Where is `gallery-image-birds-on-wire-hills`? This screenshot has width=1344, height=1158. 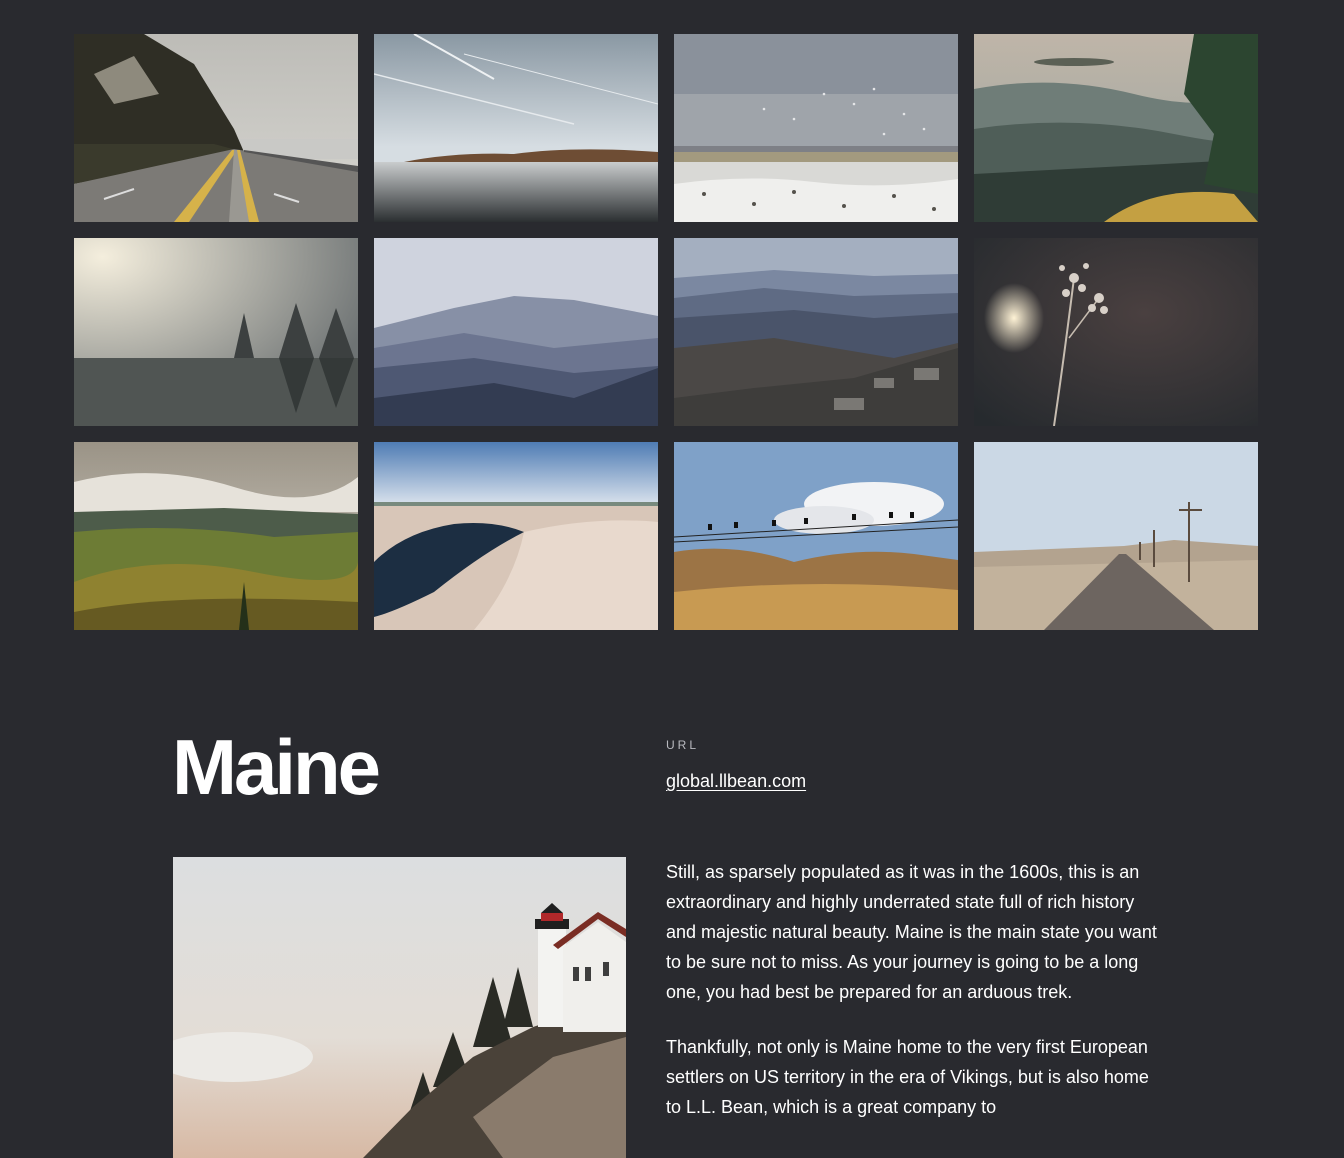
gallery-image-birds-on-wire-hills is located at coordinates (816, 536).